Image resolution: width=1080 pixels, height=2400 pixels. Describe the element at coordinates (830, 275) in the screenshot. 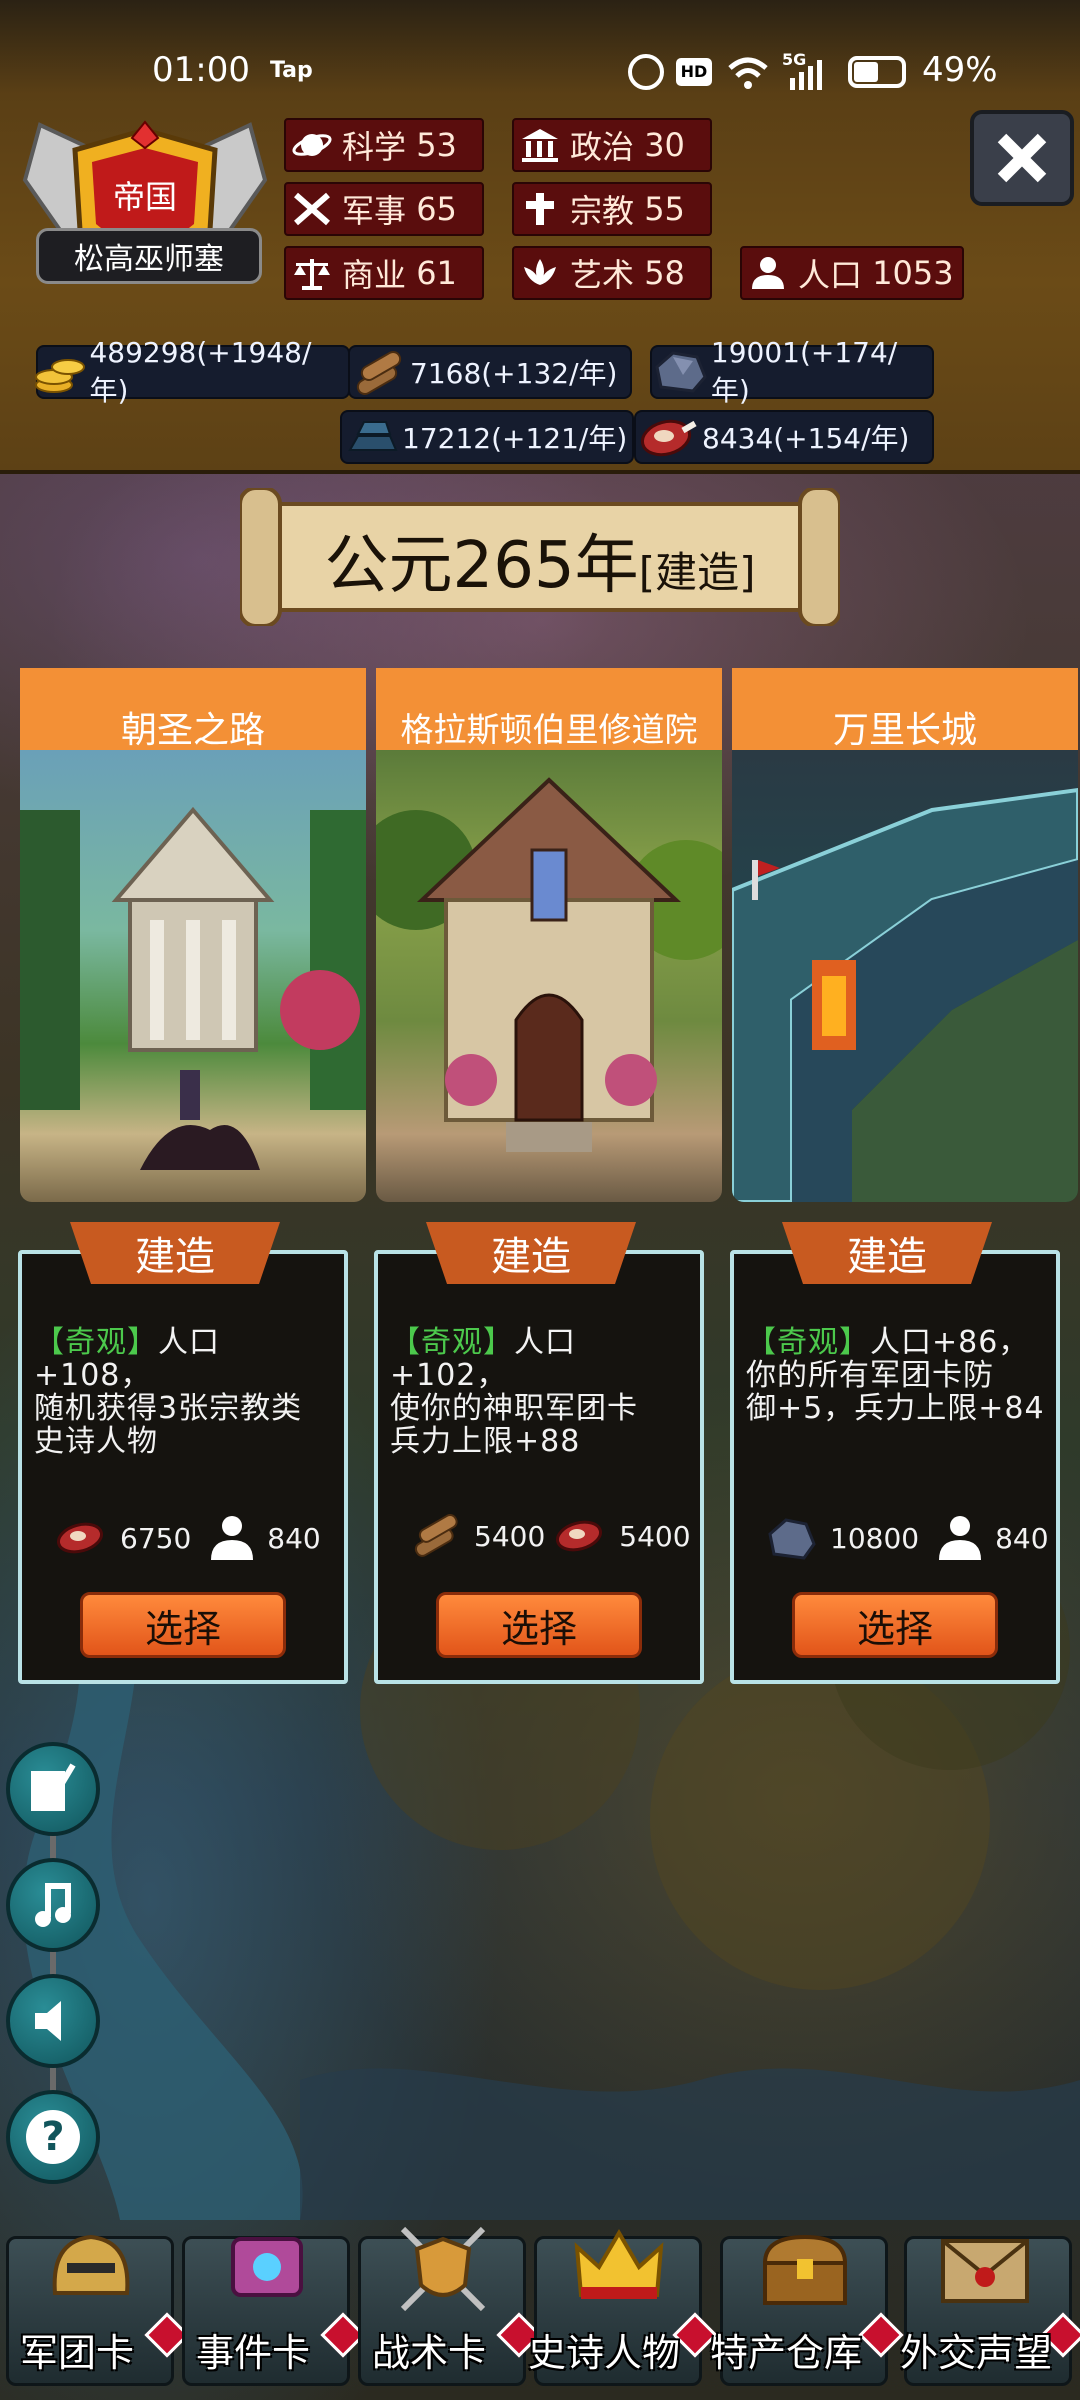

I see `stat-label: 人口` at that location.